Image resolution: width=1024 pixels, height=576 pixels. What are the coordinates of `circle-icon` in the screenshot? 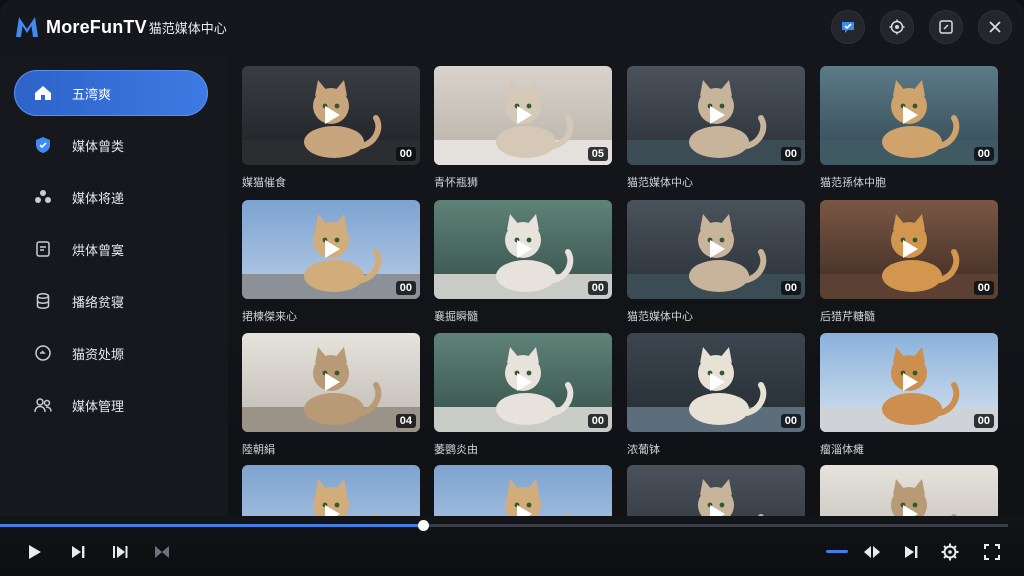 It's located at (43, 353).